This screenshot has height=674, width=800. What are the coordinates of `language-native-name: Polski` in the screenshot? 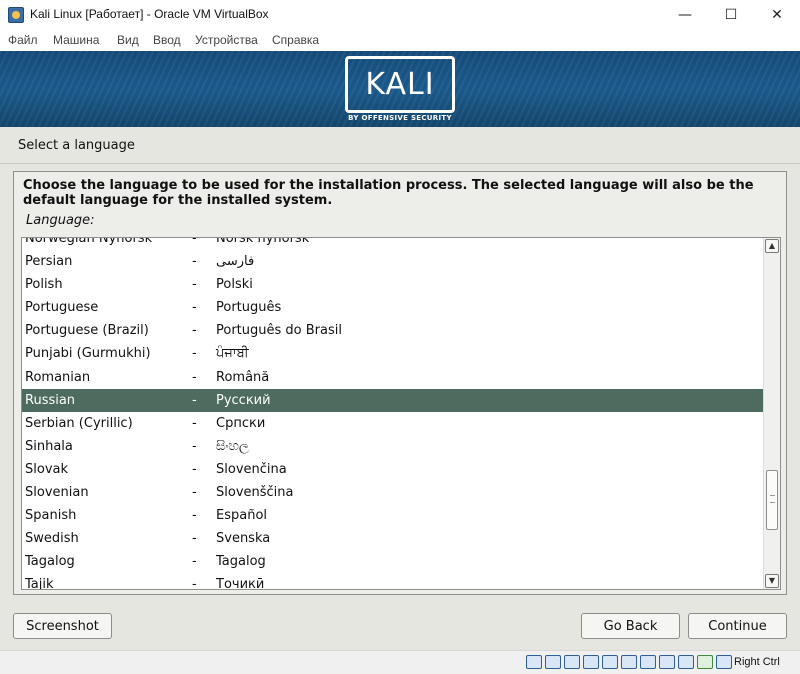 It's located at (234, 285).